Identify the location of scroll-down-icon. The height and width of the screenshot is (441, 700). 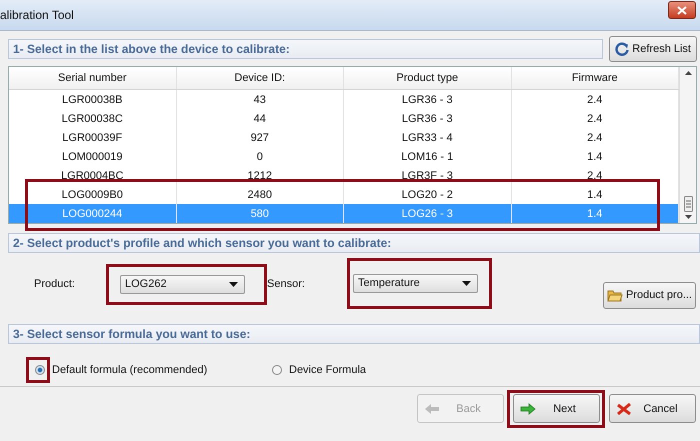
(688, 217).